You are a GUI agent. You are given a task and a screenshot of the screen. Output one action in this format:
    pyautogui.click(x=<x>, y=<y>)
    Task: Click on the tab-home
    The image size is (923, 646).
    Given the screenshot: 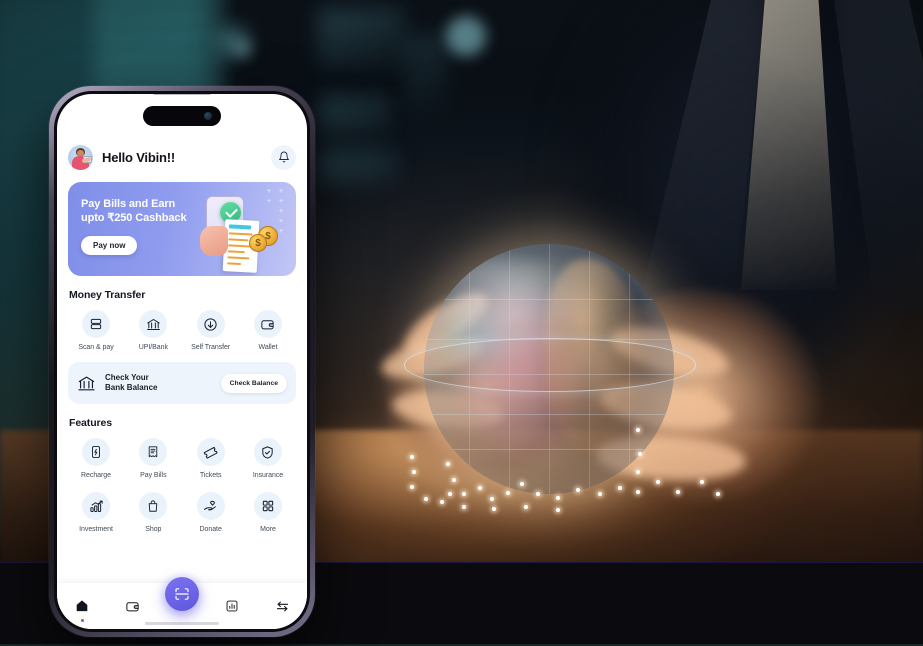 What is the action you would take?
    pyautogui.click(x=82, y=606)
    